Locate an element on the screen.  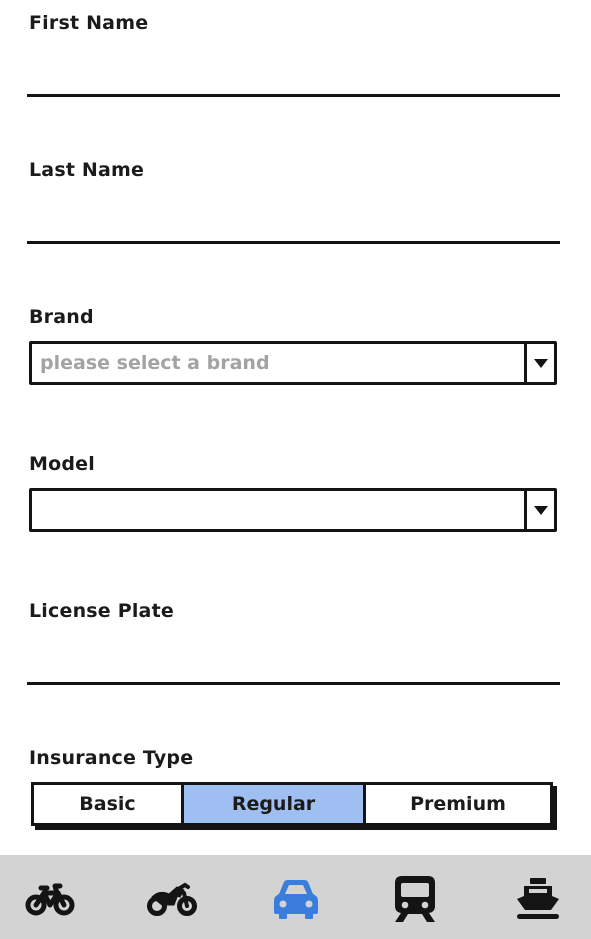
insurance-type-segmented-control: Basic Regular Premium is located at coordinates (292, 804).